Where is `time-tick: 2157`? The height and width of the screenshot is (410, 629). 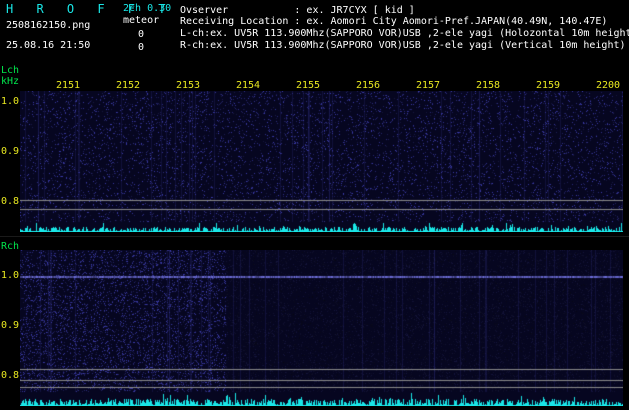
time-tick: 2157 is located at coordinates (428, 85).